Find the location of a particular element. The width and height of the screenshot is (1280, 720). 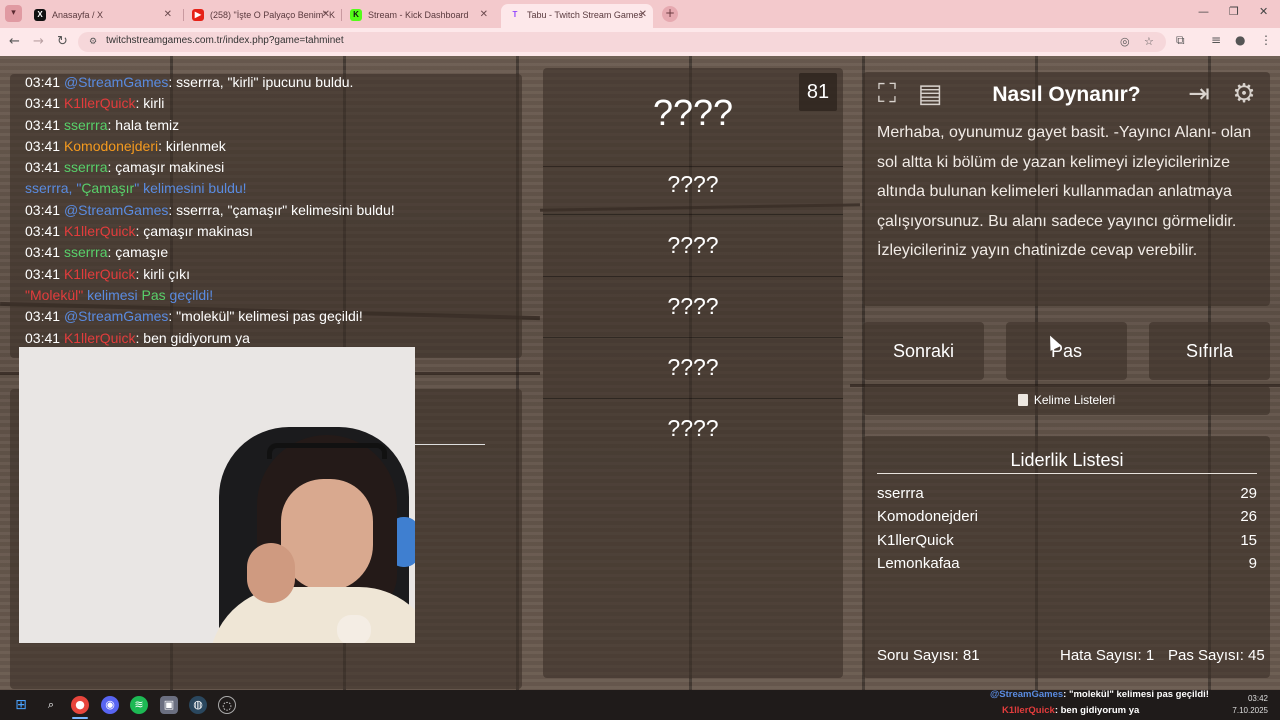

overlay-text: : ben gidiyorum ya is located at coordinates (1097, 710).